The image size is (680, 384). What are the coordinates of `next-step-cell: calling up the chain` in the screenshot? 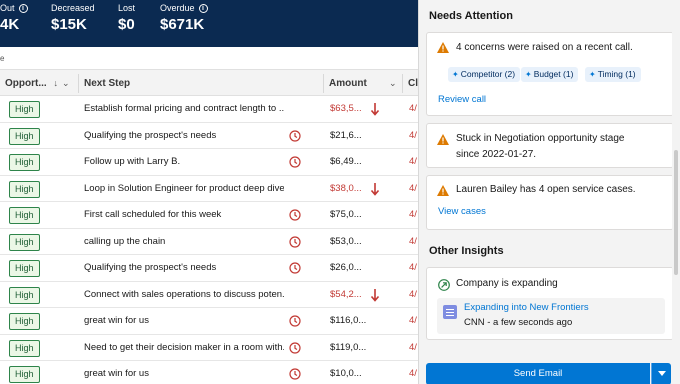 It's located at (125, 241).